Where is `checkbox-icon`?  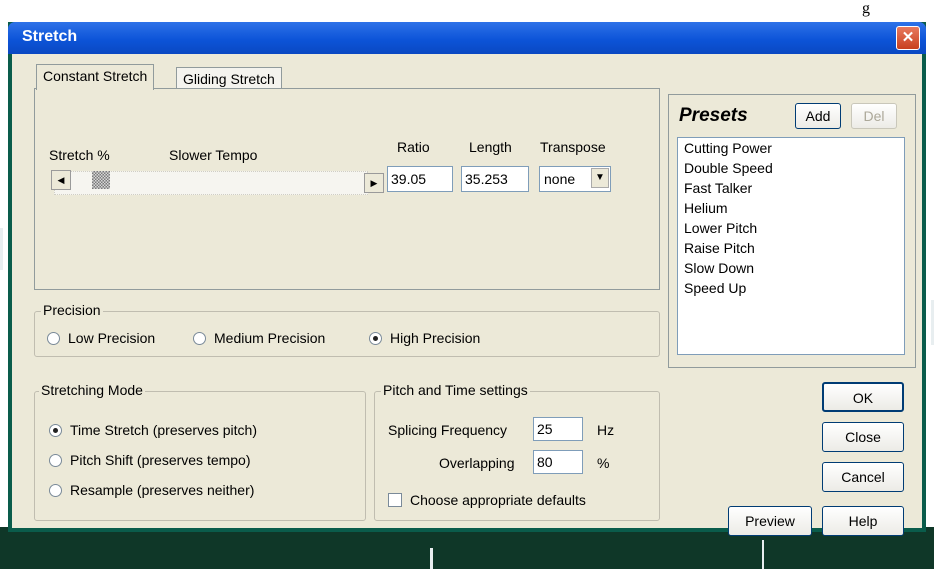
checkbox-icon is located at coordinates (395, 500).